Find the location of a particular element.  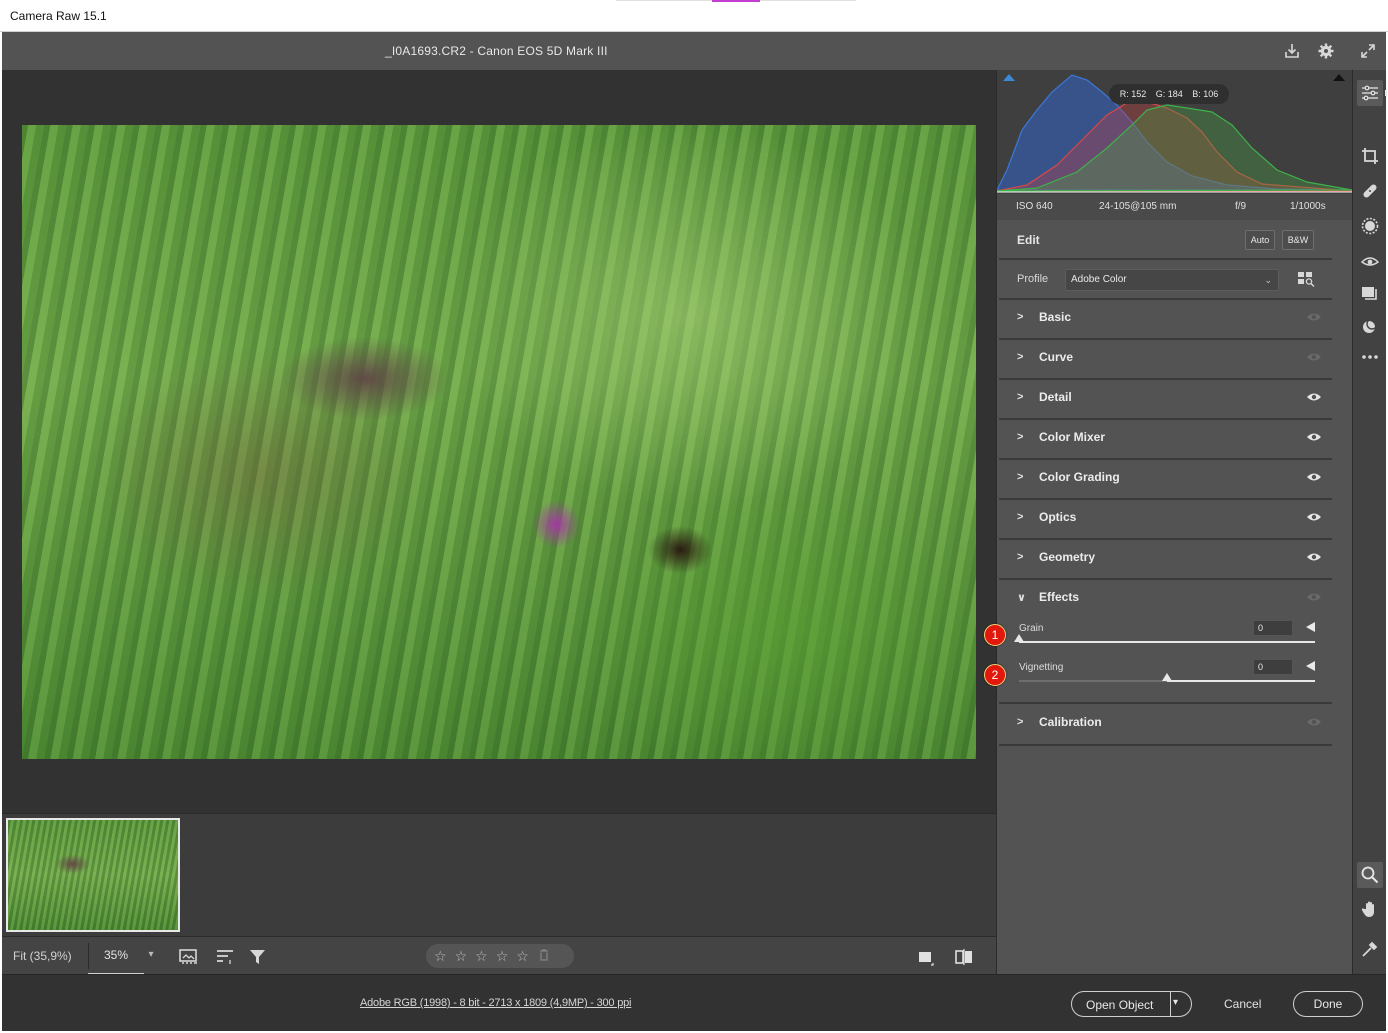

vignetting-reset-icon is located at coordinates (1310, 666).